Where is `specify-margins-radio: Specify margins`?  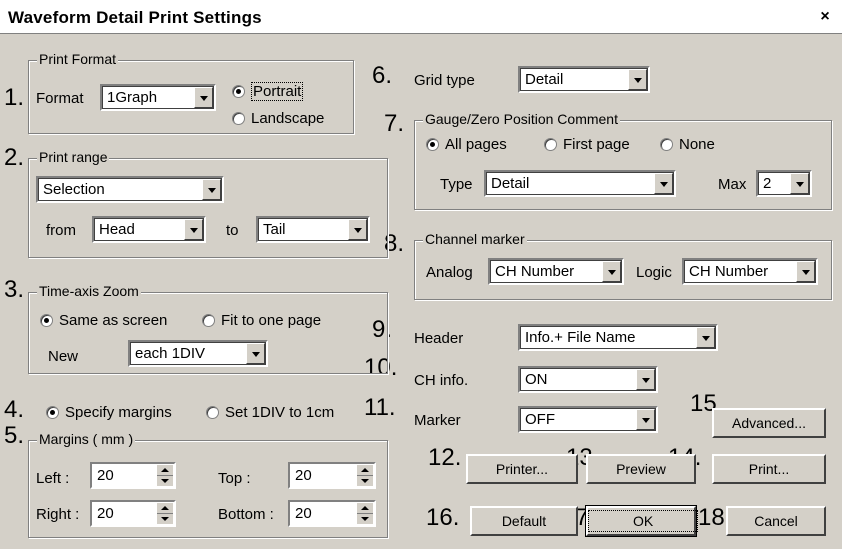 specify-margins-radio: Specify margins is located at coordinates (109, 412).